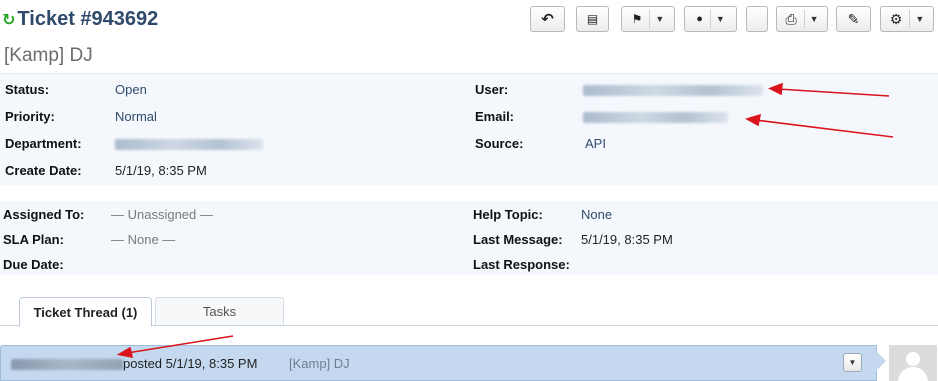 This screenshot has width=938, height=381. Describe the element at coordinates (648, 19) in the screenshot. I see `flag-button: ⚑ ▼` at that location.